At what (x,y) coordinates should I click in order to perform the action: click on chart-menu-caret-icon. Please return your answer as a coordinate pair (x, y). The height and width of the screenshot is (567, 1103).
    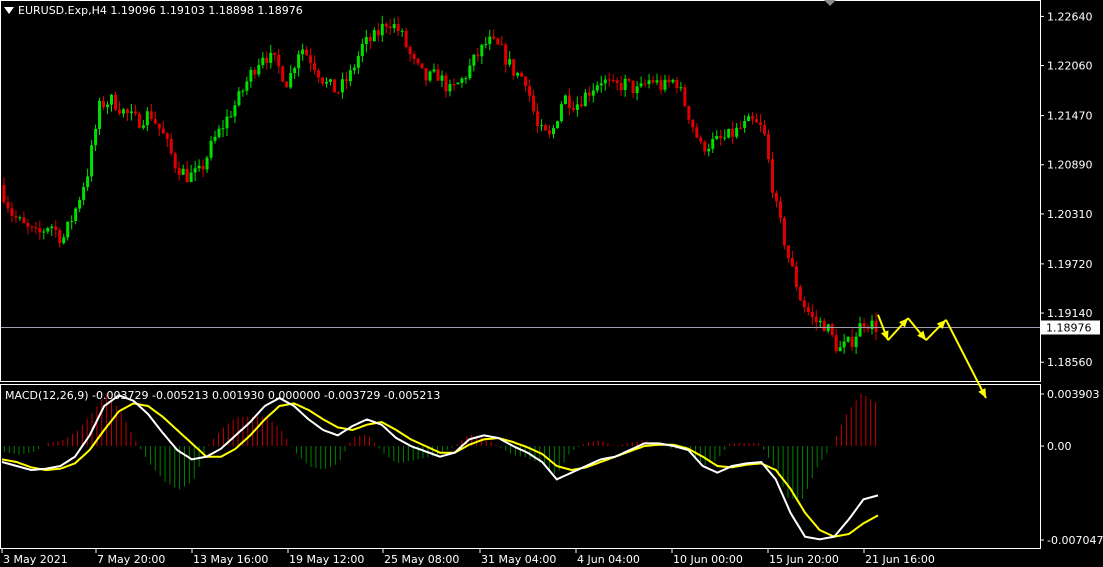
    Looking at the image, I should click on (9, 10).